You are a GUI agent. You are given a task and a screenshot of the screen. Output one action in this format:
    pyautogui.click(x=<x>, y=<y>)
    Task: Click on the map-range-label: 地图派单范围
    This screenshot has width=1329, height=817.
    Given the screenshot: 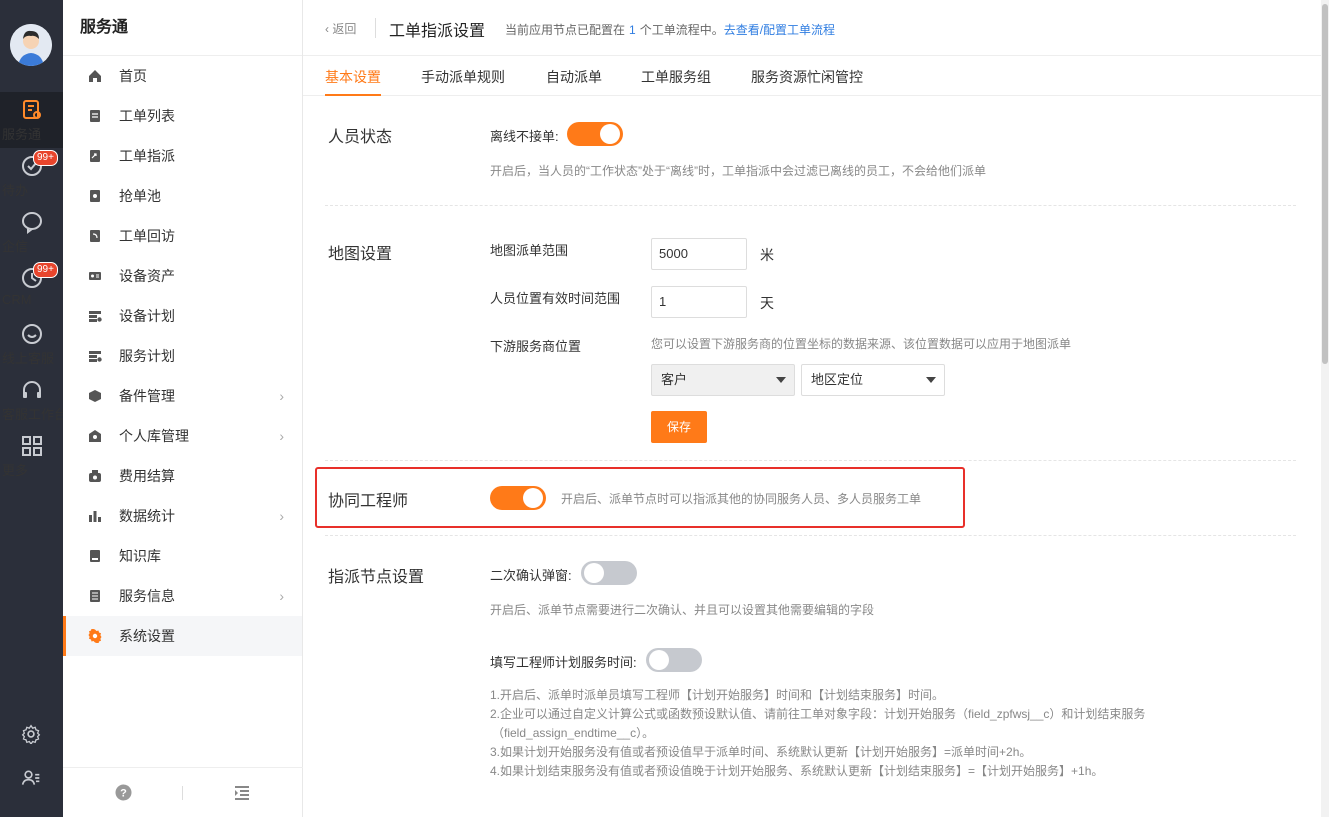 What is the action you would take?
    pyautogui.click(x=529, y=250)
    